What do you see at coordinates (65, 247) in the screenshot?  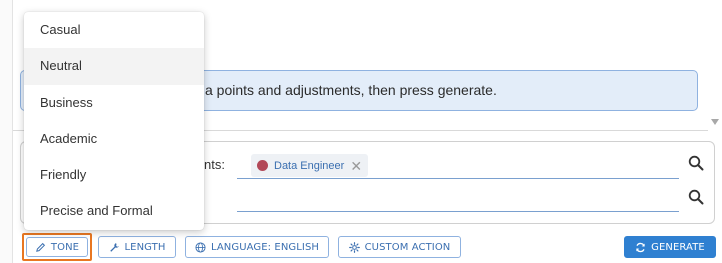 I see `tone-button-label: TONE` at bounding box center [65, 247].